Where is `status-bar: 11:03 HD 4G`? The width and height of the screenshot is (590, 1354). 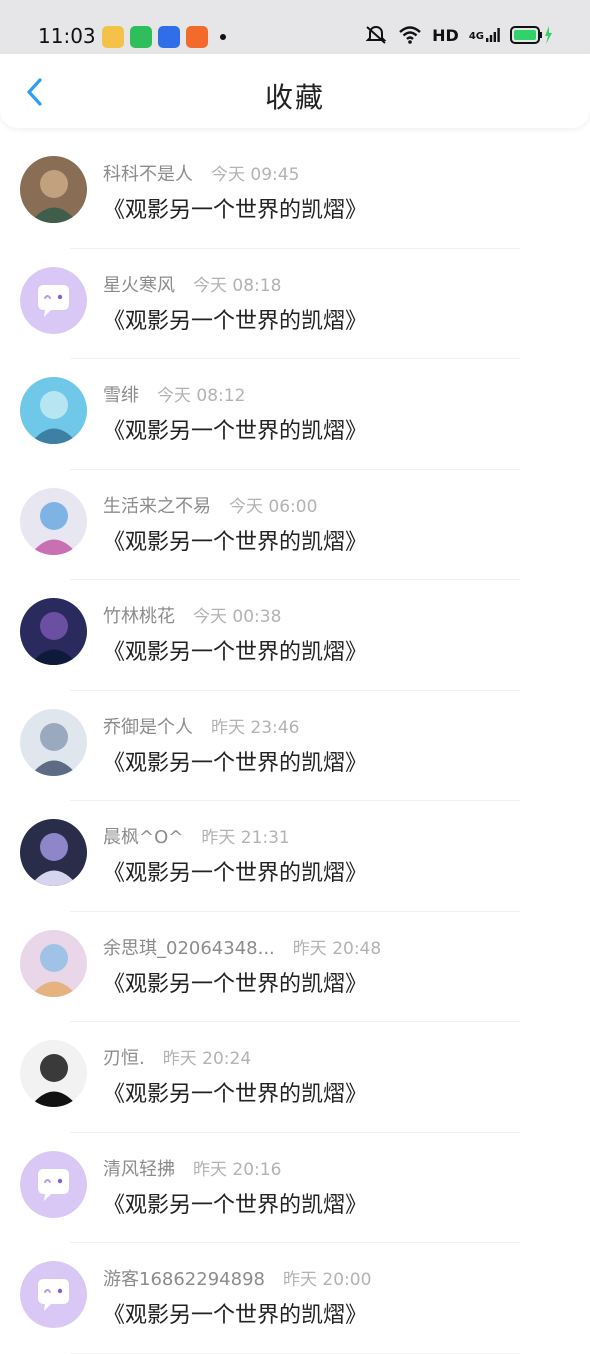
status-bar: 11:03 HD 4G is located at coordinates (295, 28).